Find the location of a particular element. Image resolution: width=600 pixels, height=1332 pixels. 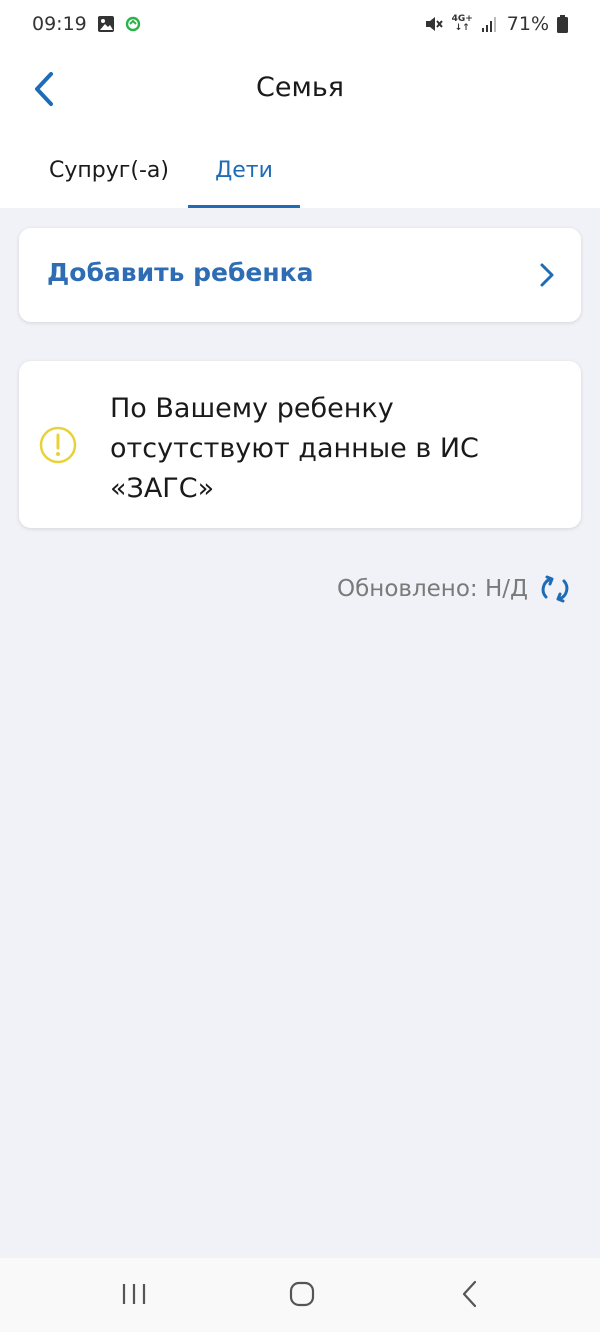

system-nav-bar is located at coordinates (300, 1295).